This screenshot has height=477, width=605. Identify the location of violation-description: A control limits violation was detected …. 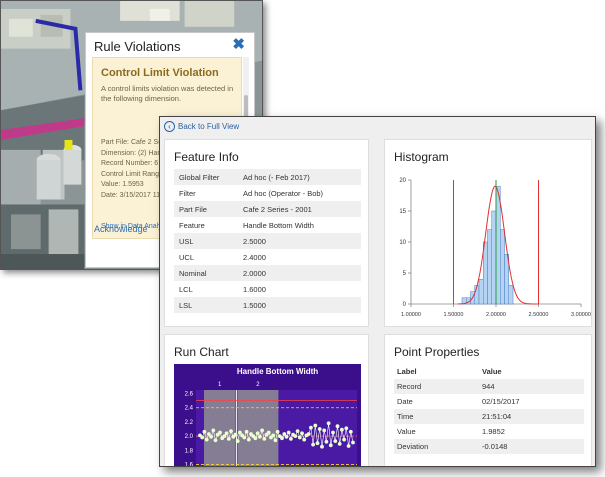
(167, 93).